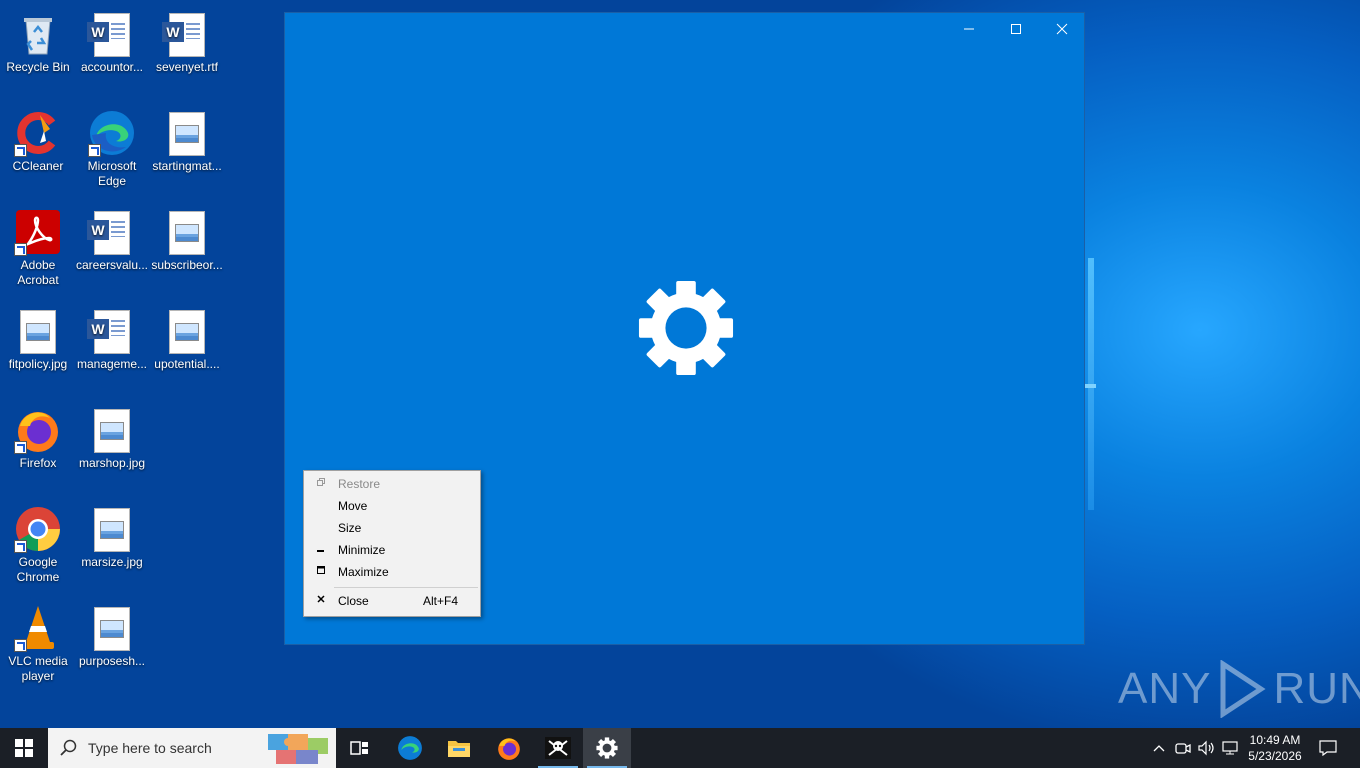 This screenshot has height=768, width=1360. I want to click on taskbar-pirate-app, so click(558, 748).